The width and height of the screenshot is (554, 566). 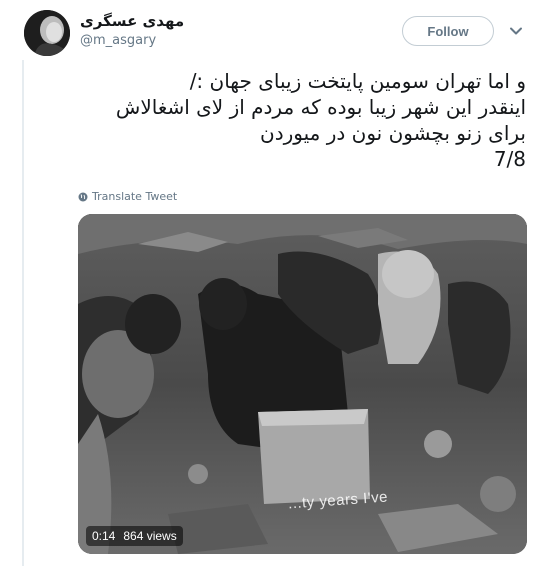 What do you see at coordinates (134, 196) in the screenshot?
I see `translate-label: Translate Tweet` at bounding box center [134, 196].